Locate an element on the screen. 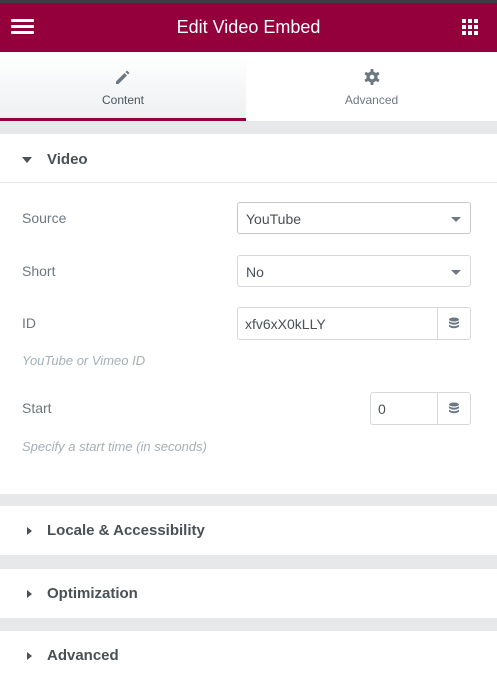 The height and width of the screenshot is (681, 497). tab-advanced-label: Advanced is located at coordinates (371, 100).